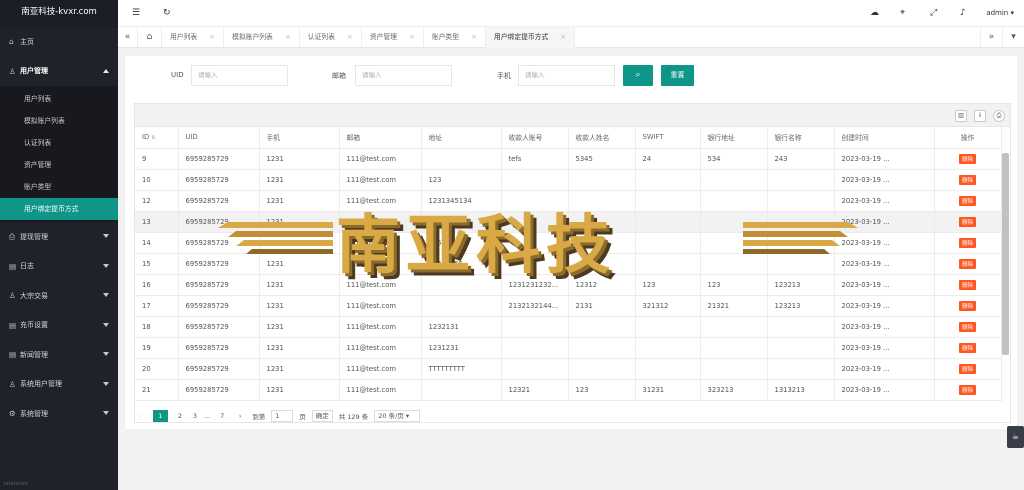 This screenshot has height=490, width=1024. I want to click on page-button: 3, so click(195, 416).